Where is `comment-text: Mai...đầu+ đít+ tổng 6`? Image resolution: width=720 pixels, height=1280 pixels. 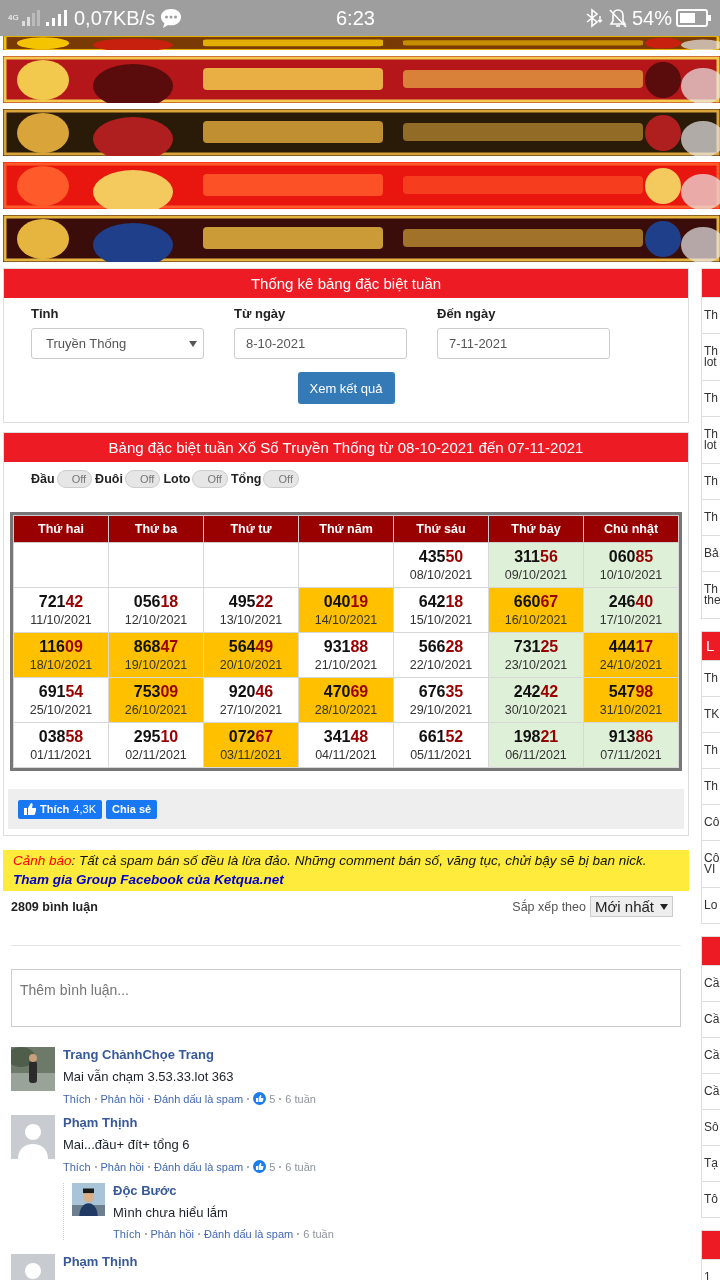 comment-text: Mai...đầu+ đít+ tổng 6 is located at coordinates (127, 1144).